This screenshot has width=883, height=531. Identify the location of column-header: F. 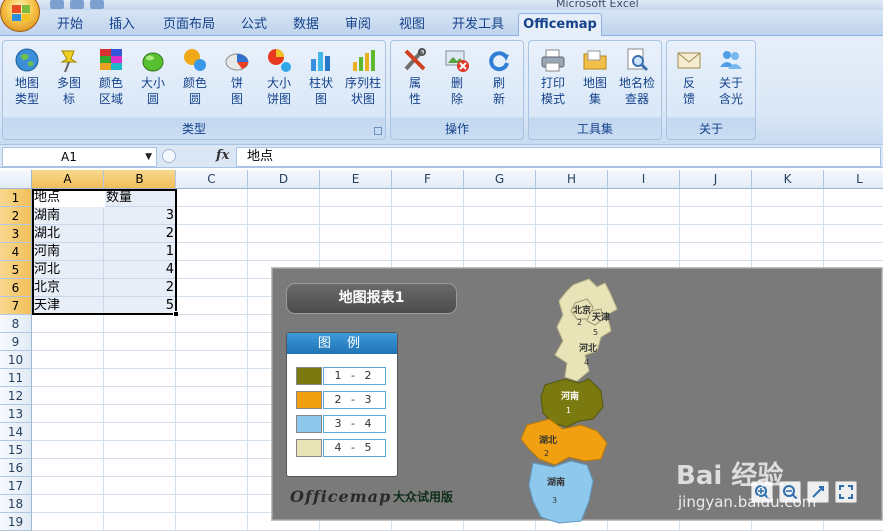
(428, 179).